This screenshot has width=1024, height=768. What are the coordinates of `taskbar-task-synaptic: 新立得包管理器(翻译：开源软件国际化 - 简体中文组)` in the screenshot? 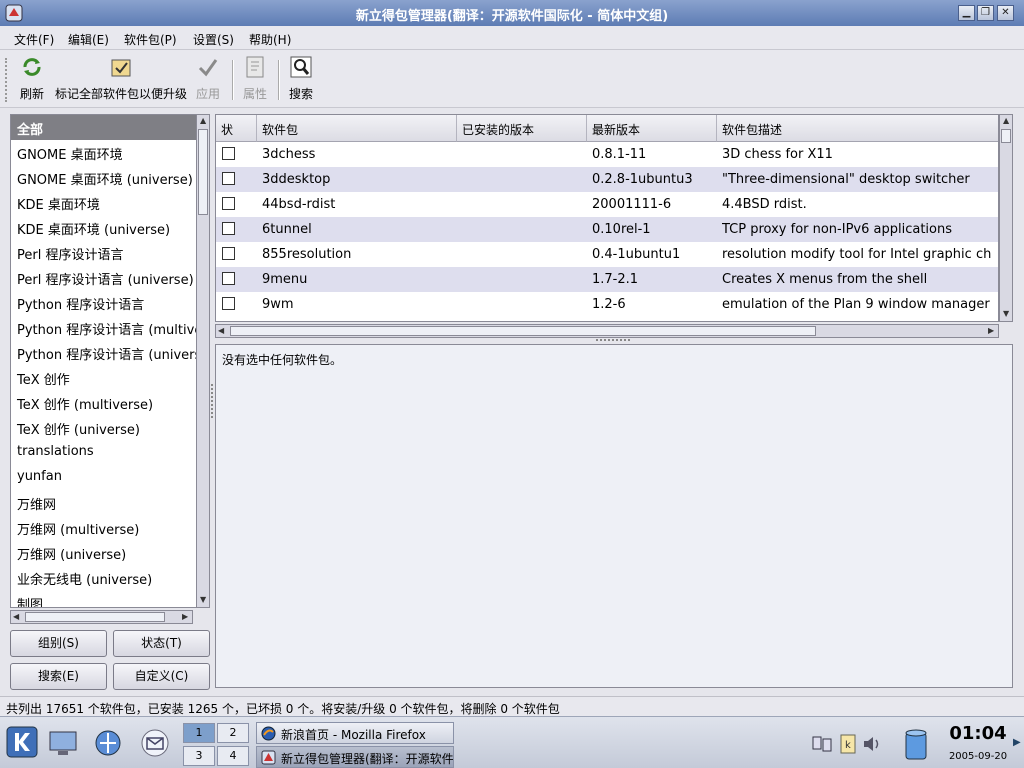 It's located at (355, 757).